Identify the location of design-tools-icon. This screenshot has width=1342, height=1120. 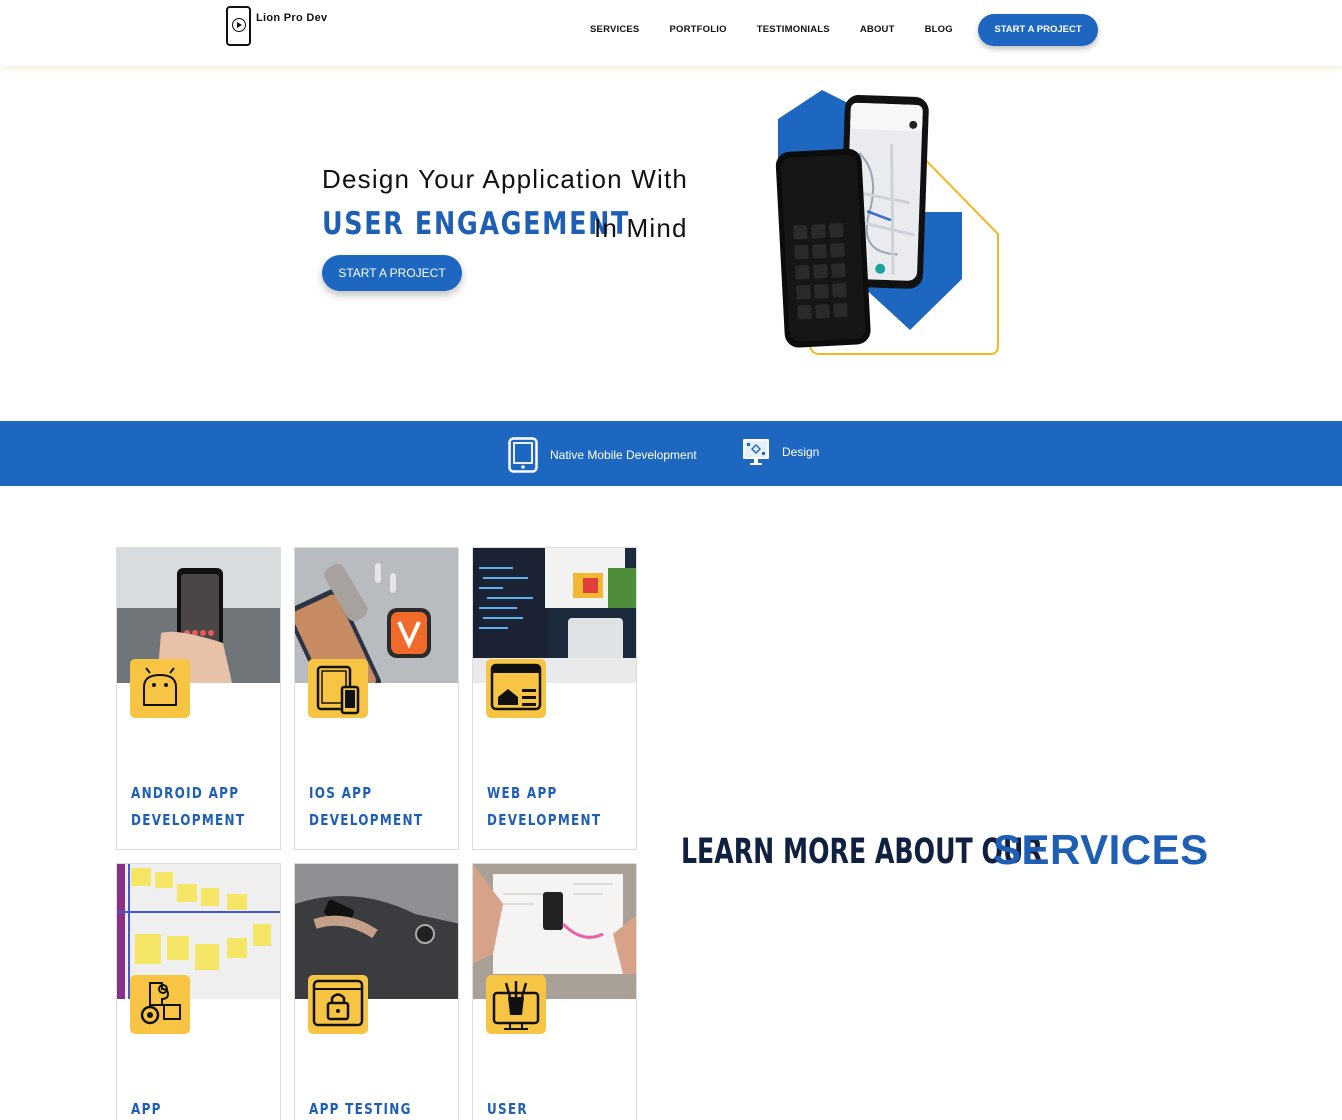
(516, 1004).